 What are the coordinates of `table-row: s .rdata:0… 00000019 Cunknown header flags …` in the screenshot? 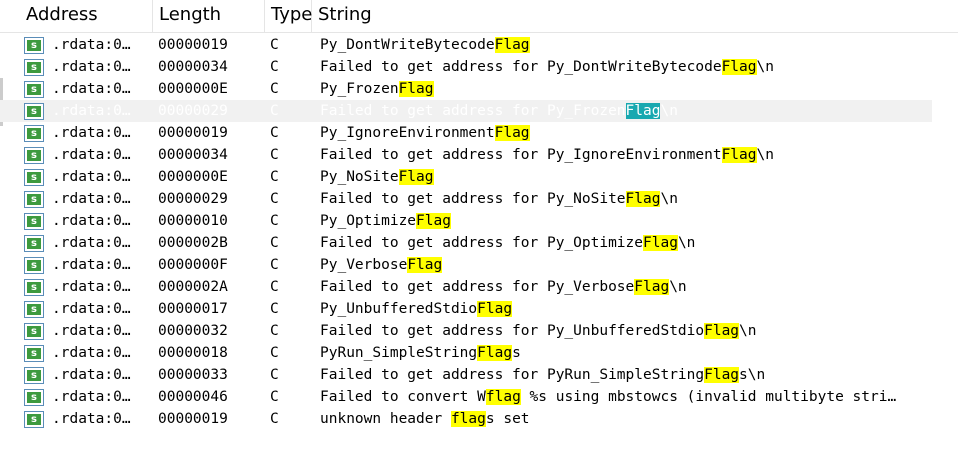 It's located at (466, 419).